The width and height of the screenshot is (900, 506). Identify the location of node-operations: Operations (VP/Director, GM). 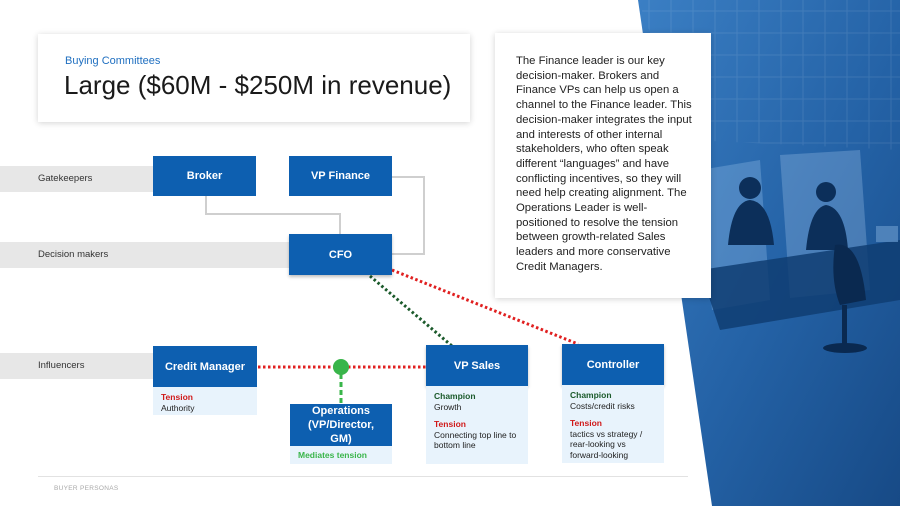
(341, 425).